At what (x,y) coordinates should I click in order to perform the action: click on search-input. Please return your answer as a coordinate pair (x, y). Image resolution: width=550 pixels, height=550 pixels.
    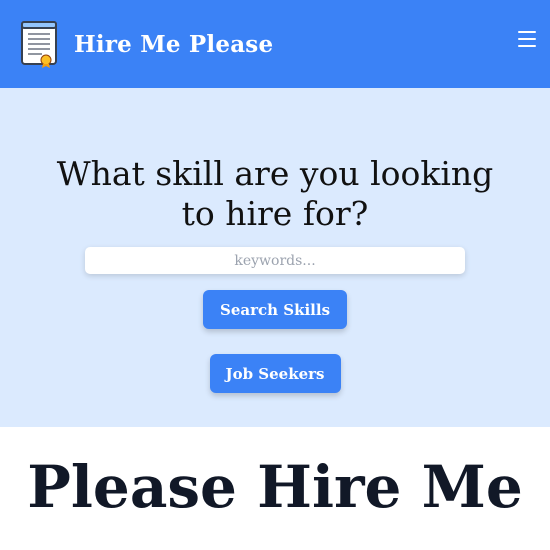
    Looking at the image, I should click on (275, 260).